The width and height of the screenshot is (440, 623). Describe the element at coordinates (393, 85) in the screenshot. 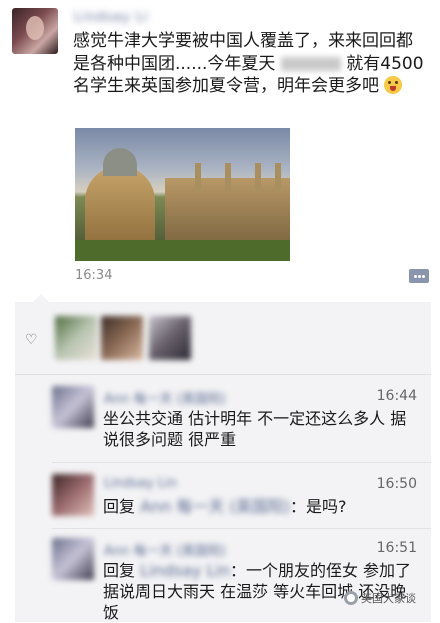

I see `surprised-emoji-icon` at that location.